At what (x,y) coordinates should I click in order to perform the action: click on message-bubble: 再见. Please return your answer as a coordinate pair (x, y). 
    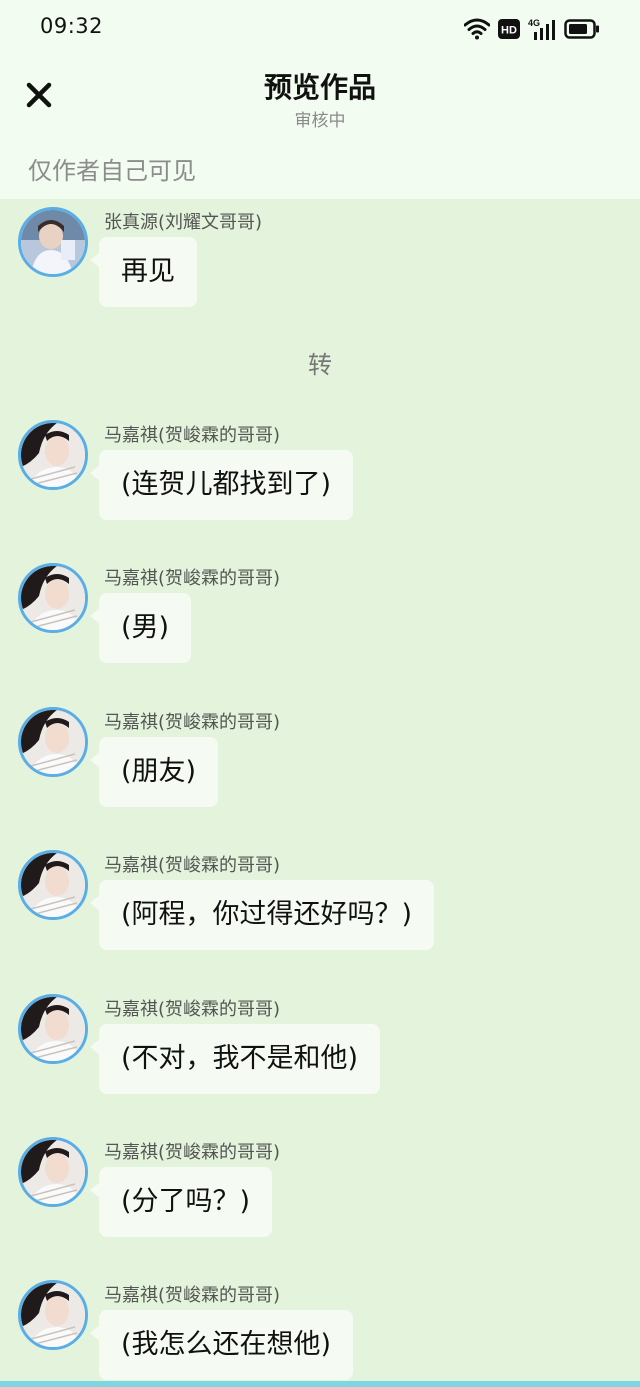
    Looking at the image, I should click on (143, 272).